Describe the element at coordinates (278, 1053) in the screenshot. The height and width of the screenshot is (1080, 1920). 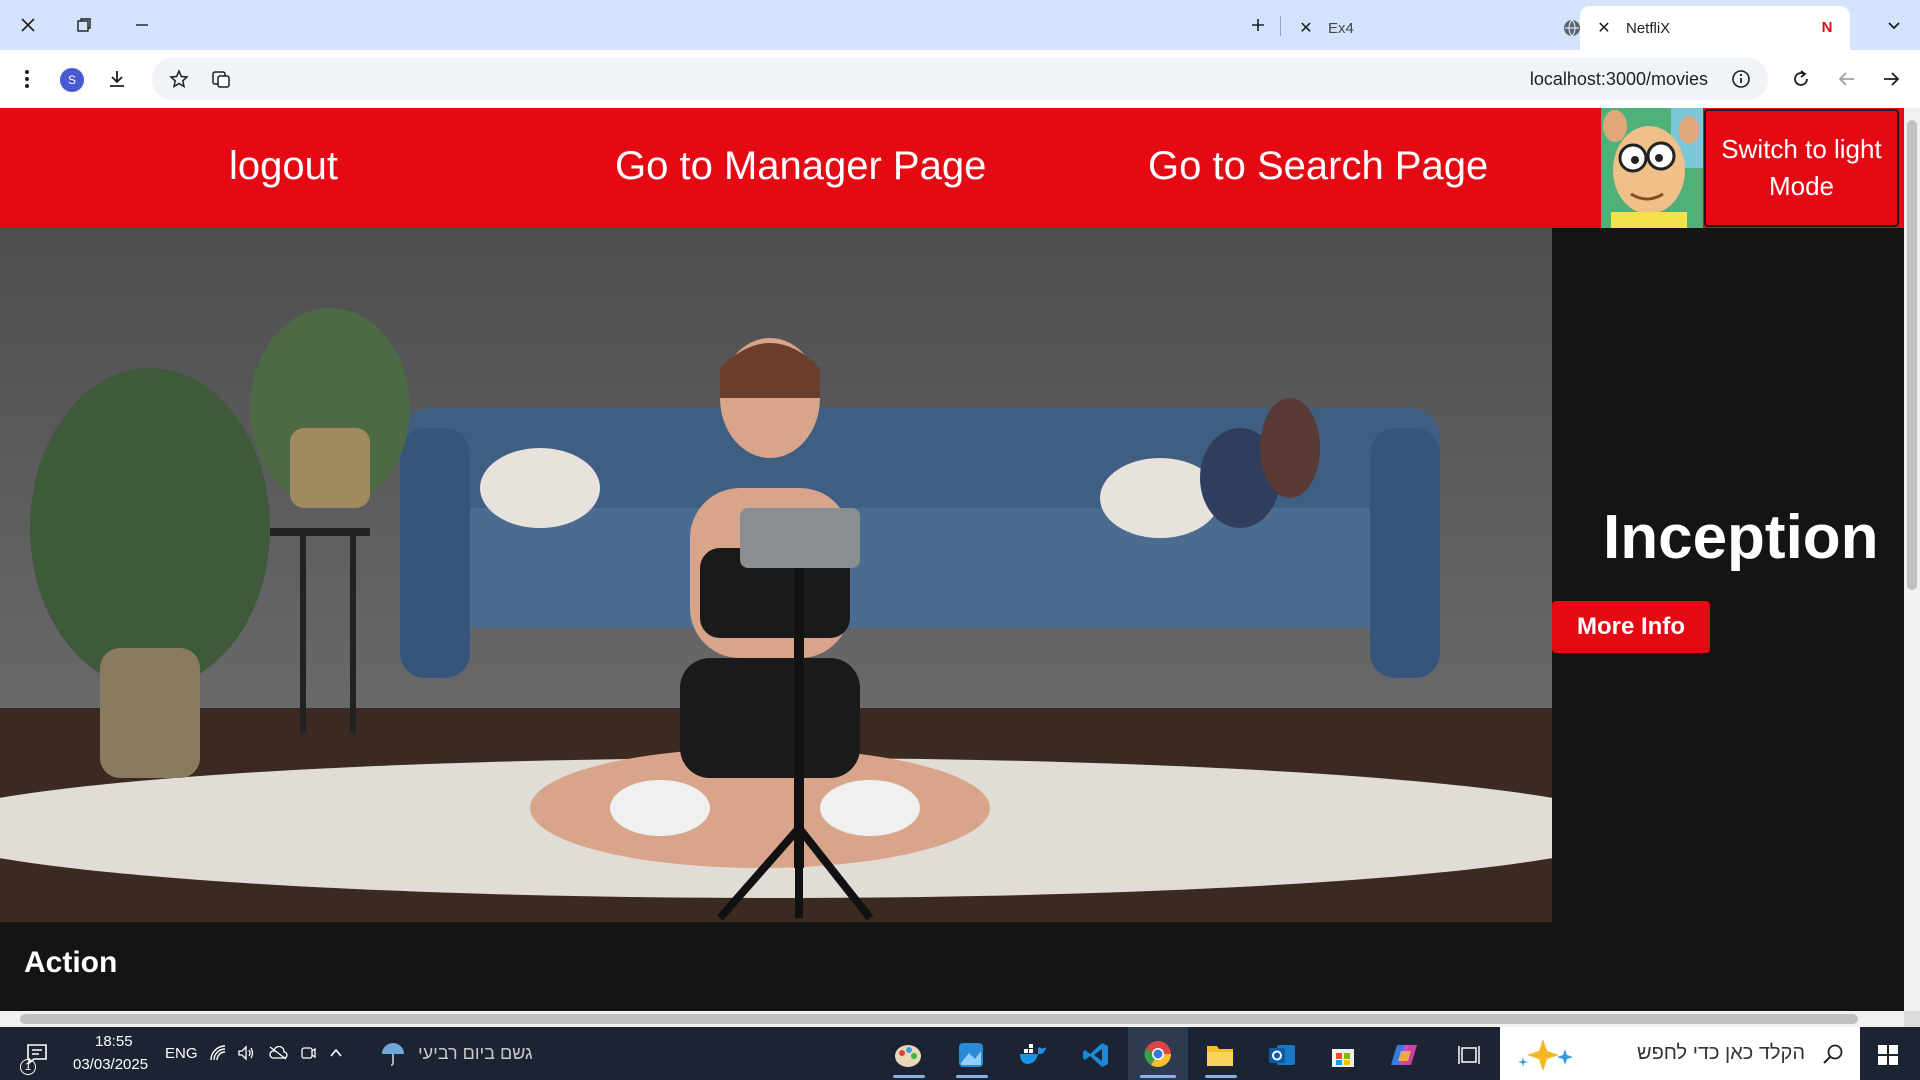
I see `onedrive-icon` at that location.